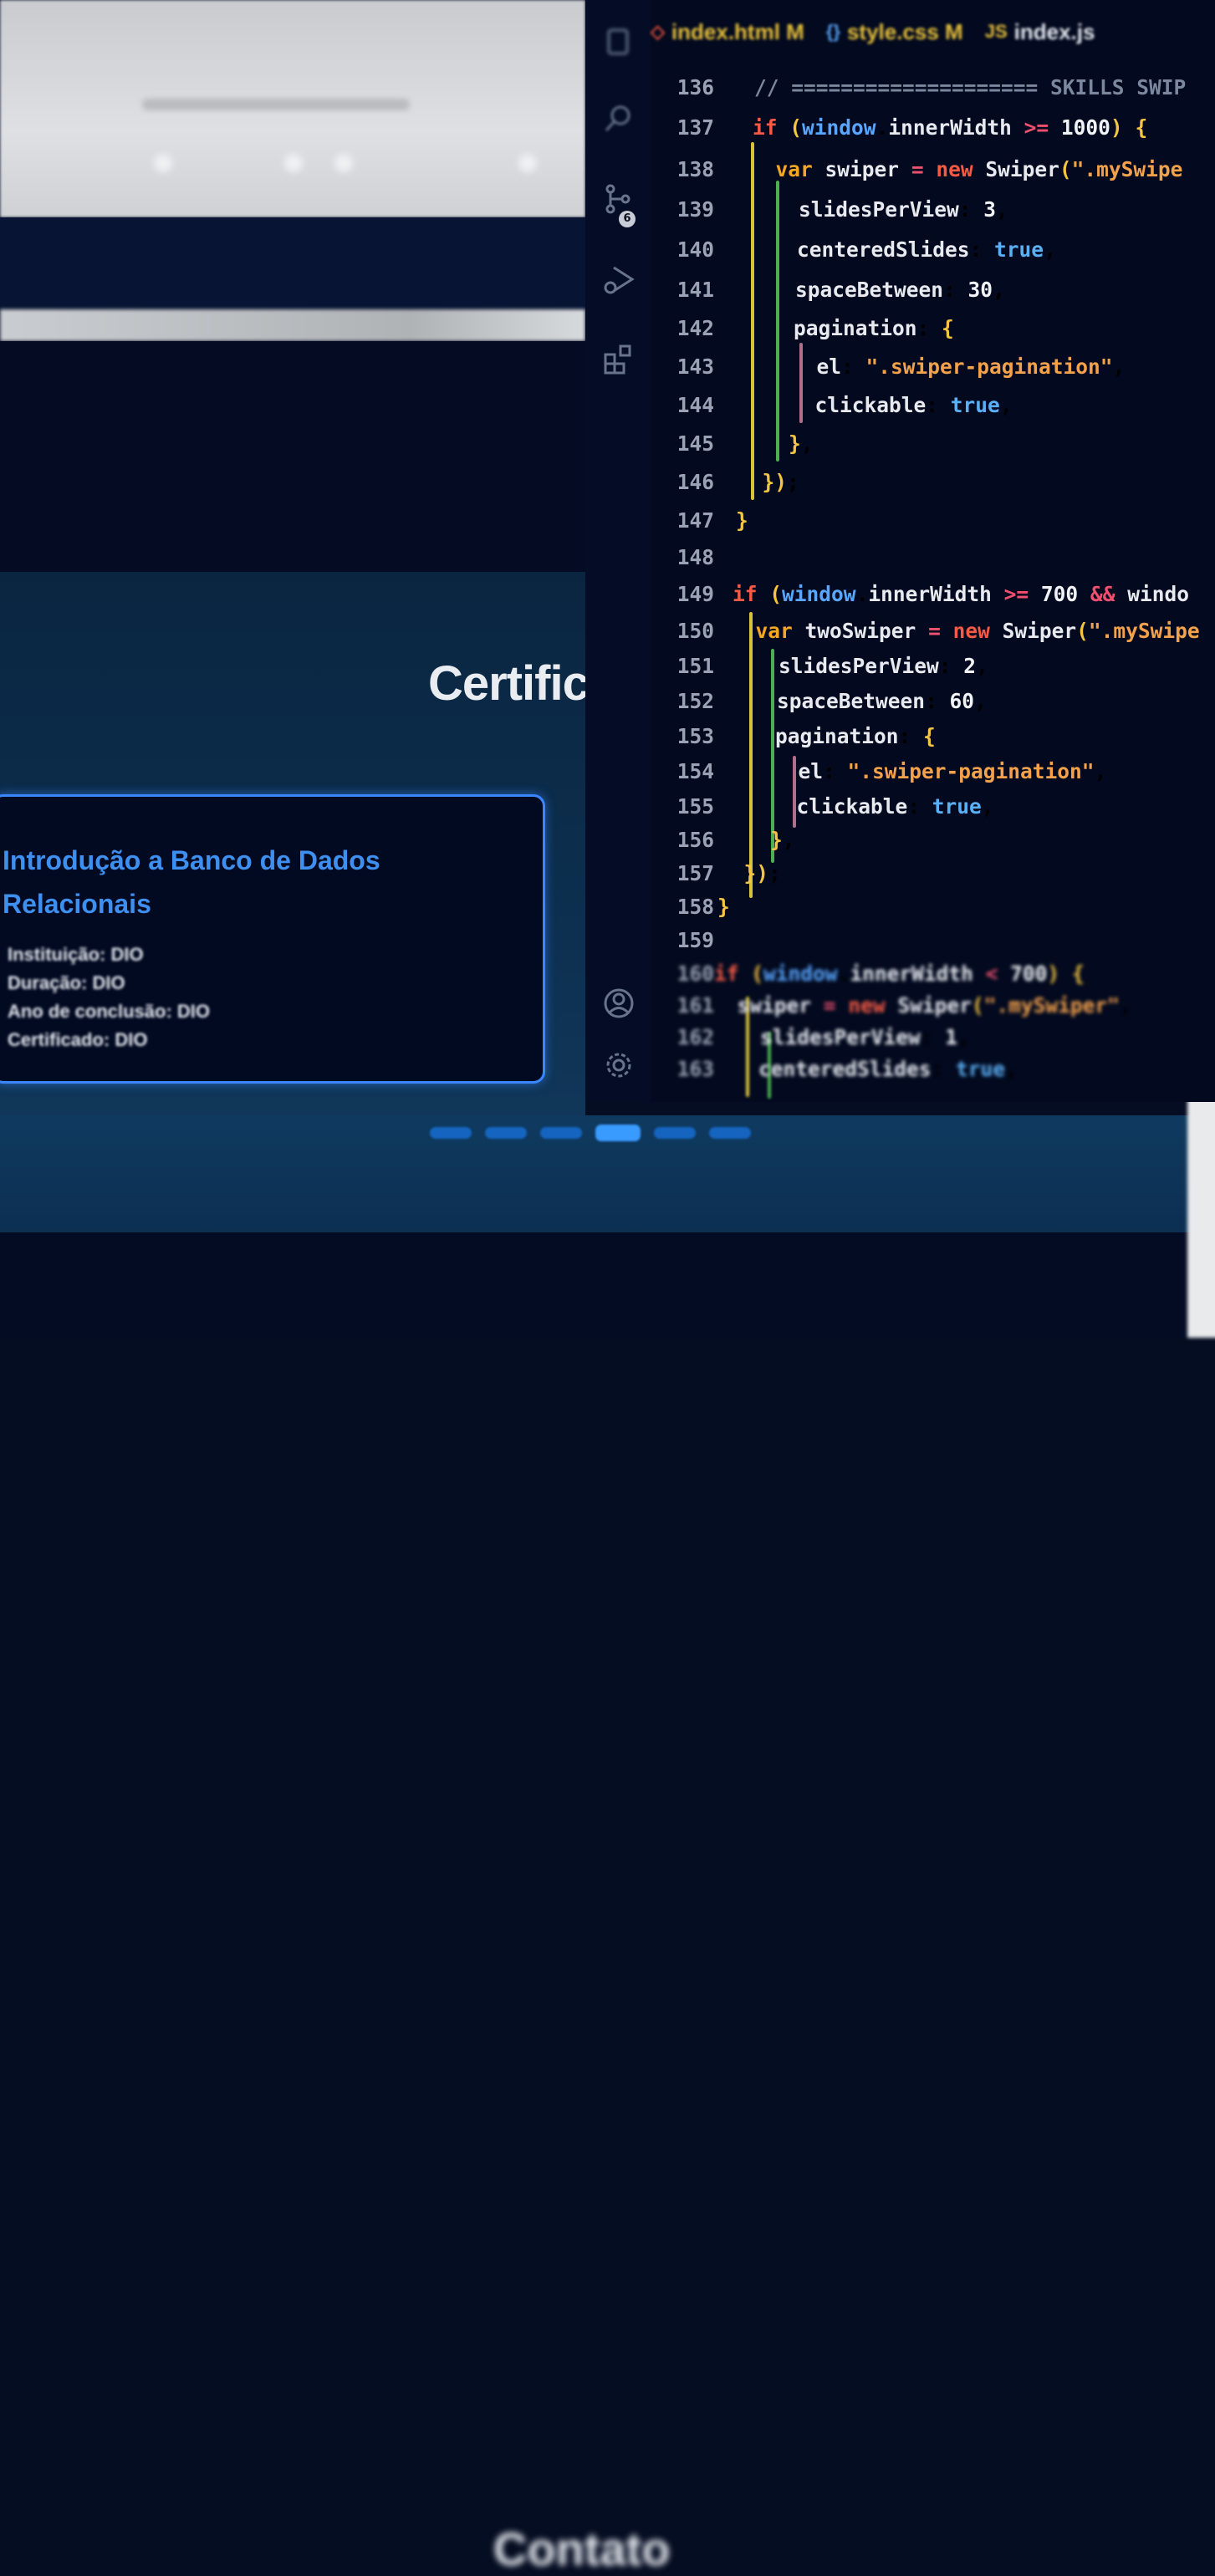 This screenshot has height=2576, width=1215. I want to click on line-number: 157, so click(695, 873).